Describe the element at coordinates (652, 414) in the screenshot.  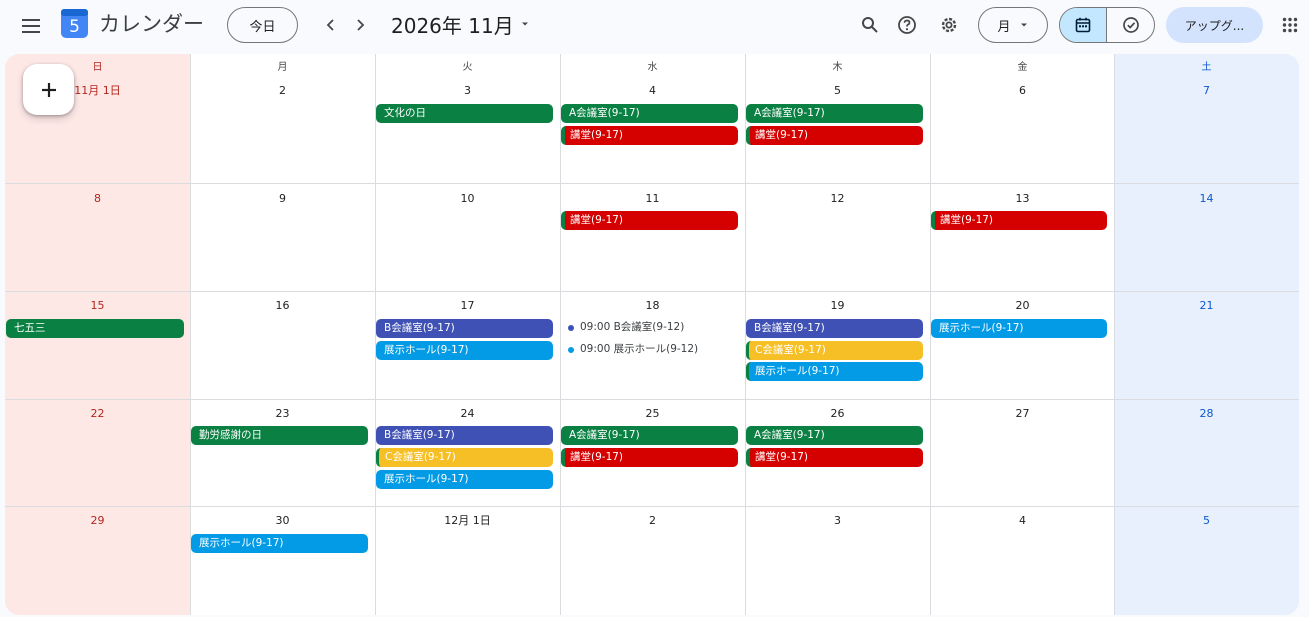
I see `day-number: 25` at that location.